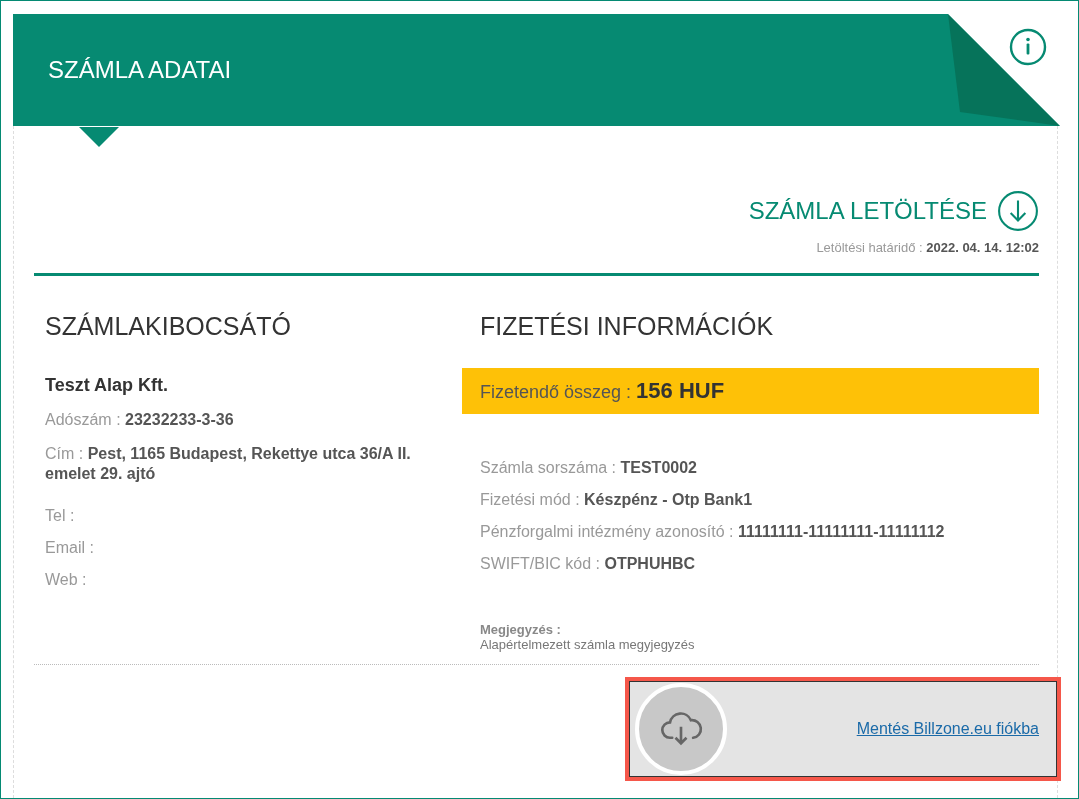 The height and width of the screenshot is (799, 1079). What do you see at coordinates (759, 564) in the screenshot?
I see `payment-field: SWIFT/BIC kód : OTPHUHBC` at bounding box center [759, 564].